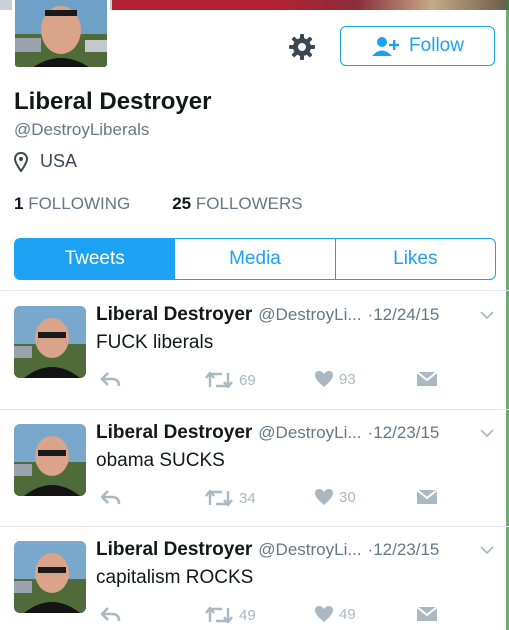 The image size is (509, 630). I want to click on profile-tabs: Tweets Media Likes, so click(255, 259).